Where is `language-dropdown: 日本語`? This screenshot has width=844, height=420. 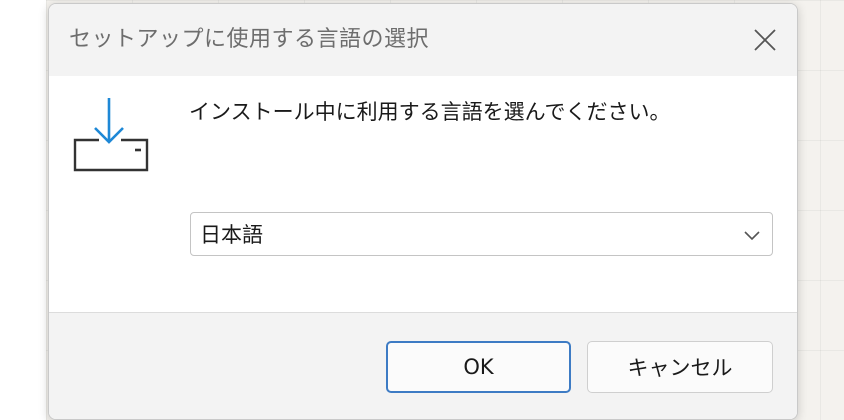
language-dropdown: 日本語 is located at coordinates (481, 234).